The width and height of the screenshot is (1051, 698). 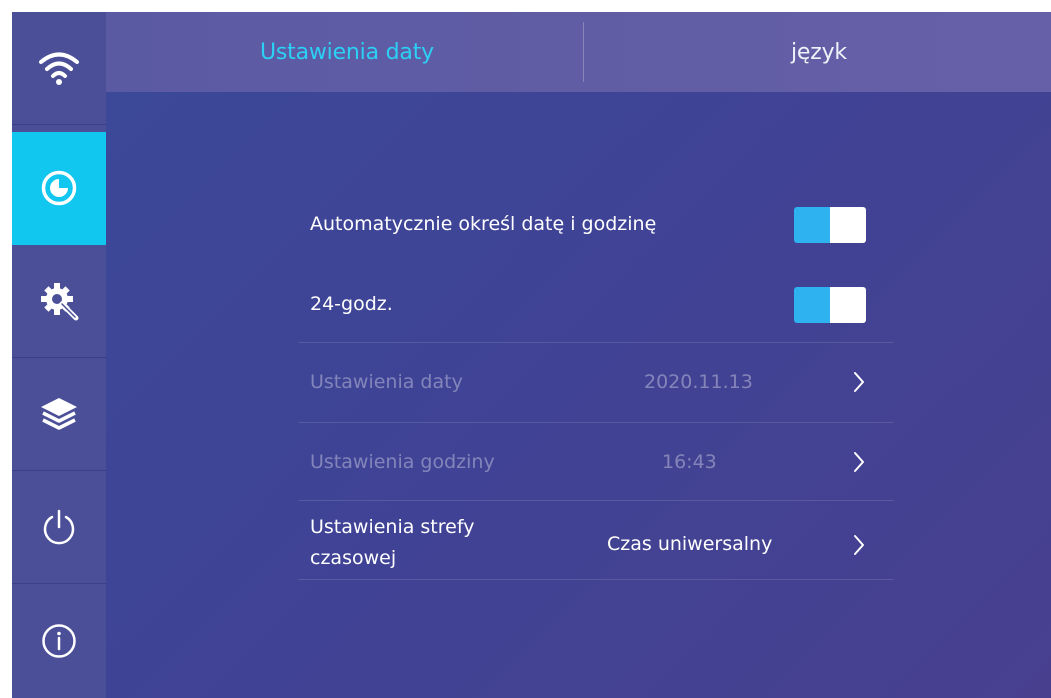 I want to click on wifi-icon, so click(x=59, y=68).